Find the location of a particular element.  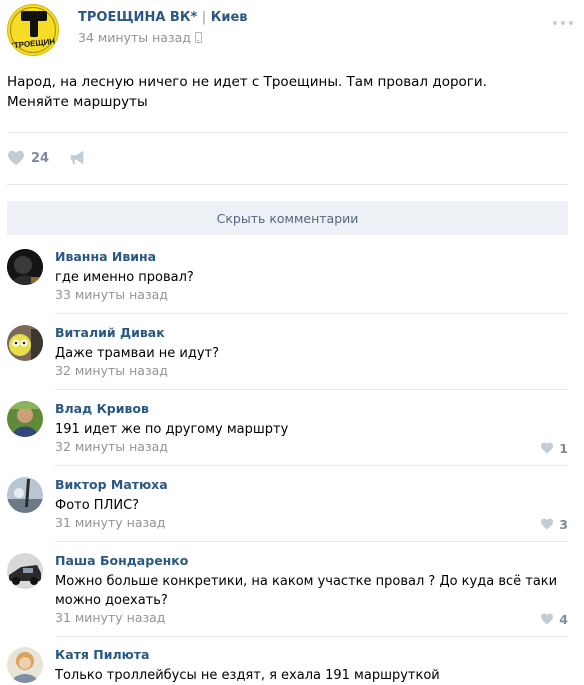

hide-comments-button: Скрыть комментарии is located at coordinates (287, 218).